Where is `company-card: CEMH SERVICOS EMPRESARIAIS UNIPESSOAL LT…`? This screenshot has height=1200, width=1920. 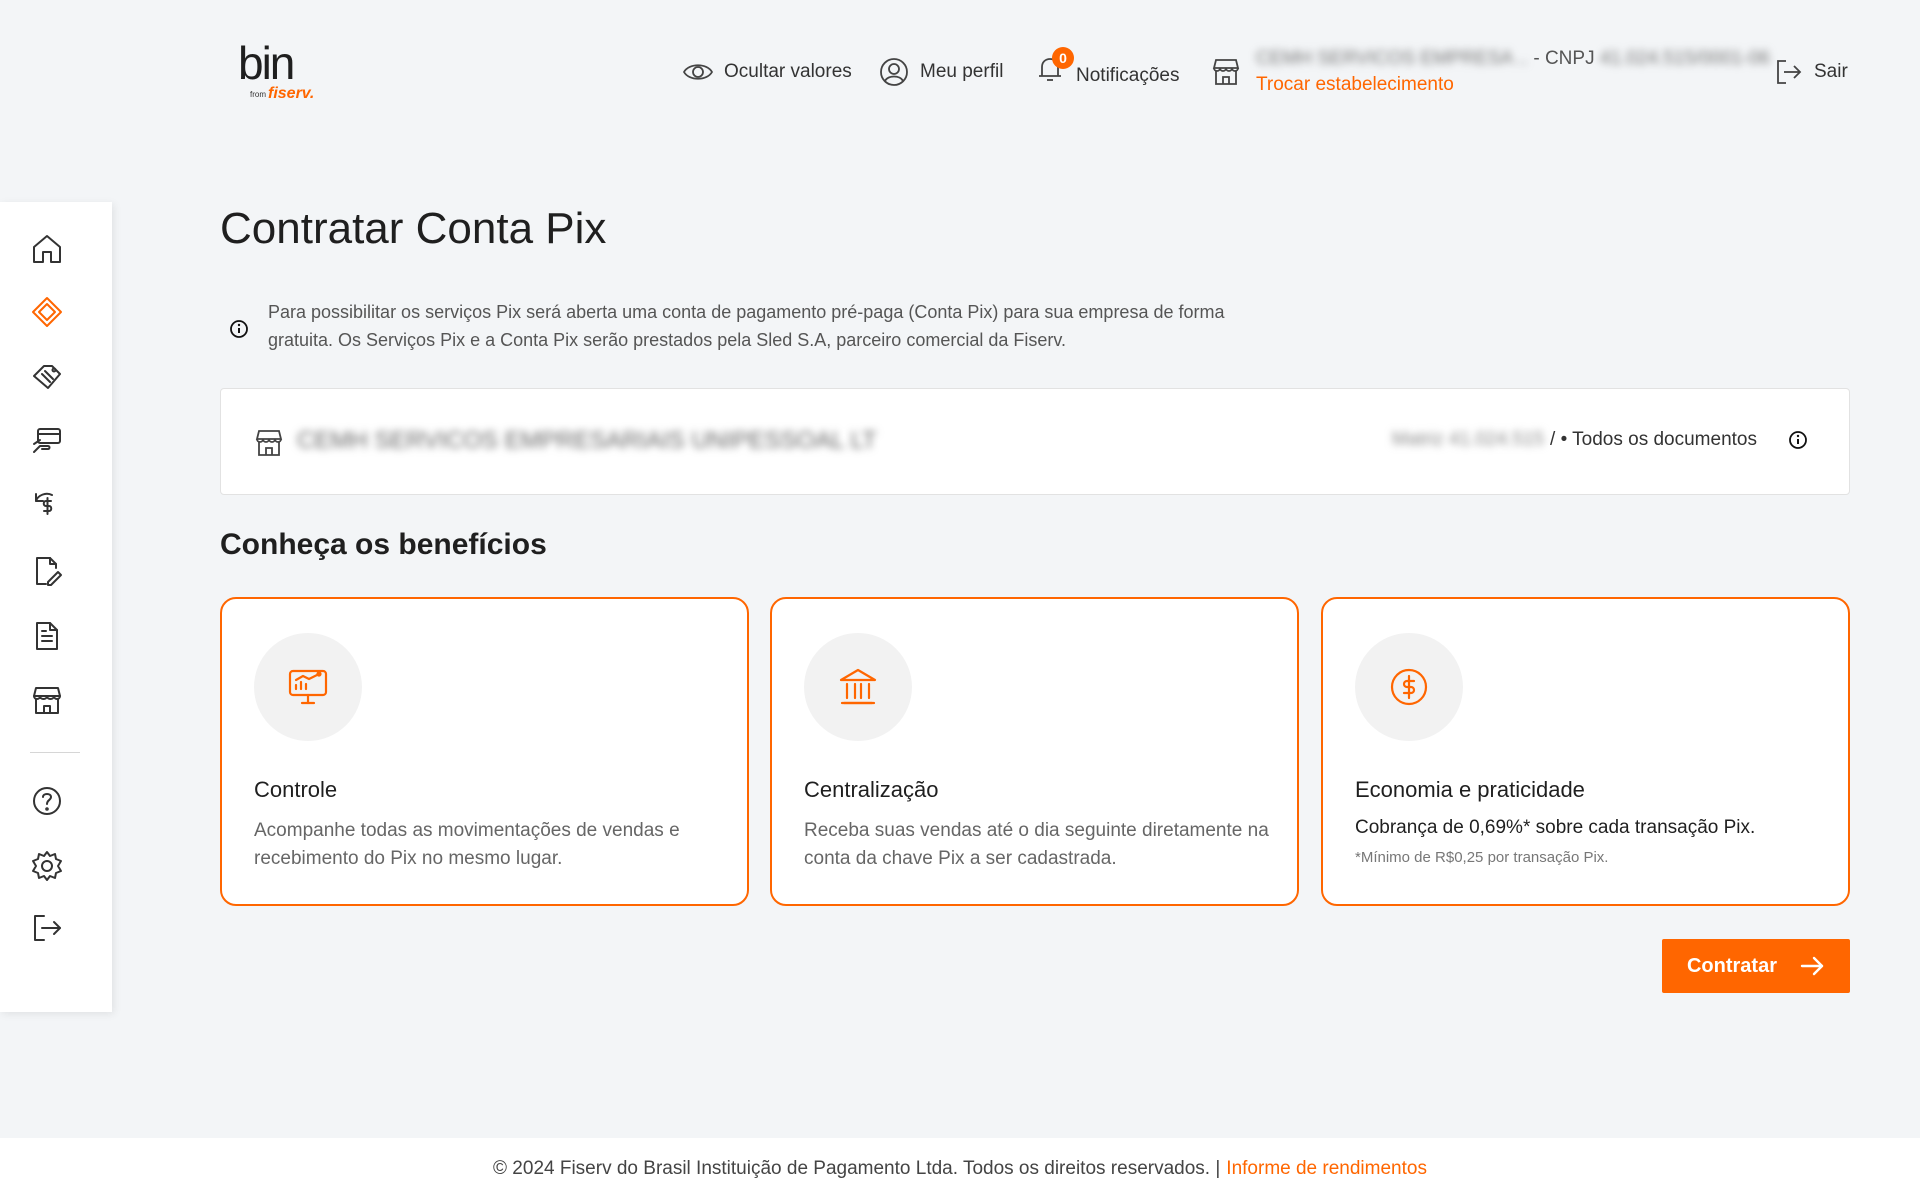 company-card: CEMH SERVICOS EMPRESARIAIS UNIPESSOAL LT… is located at coordinates (1035, 441).